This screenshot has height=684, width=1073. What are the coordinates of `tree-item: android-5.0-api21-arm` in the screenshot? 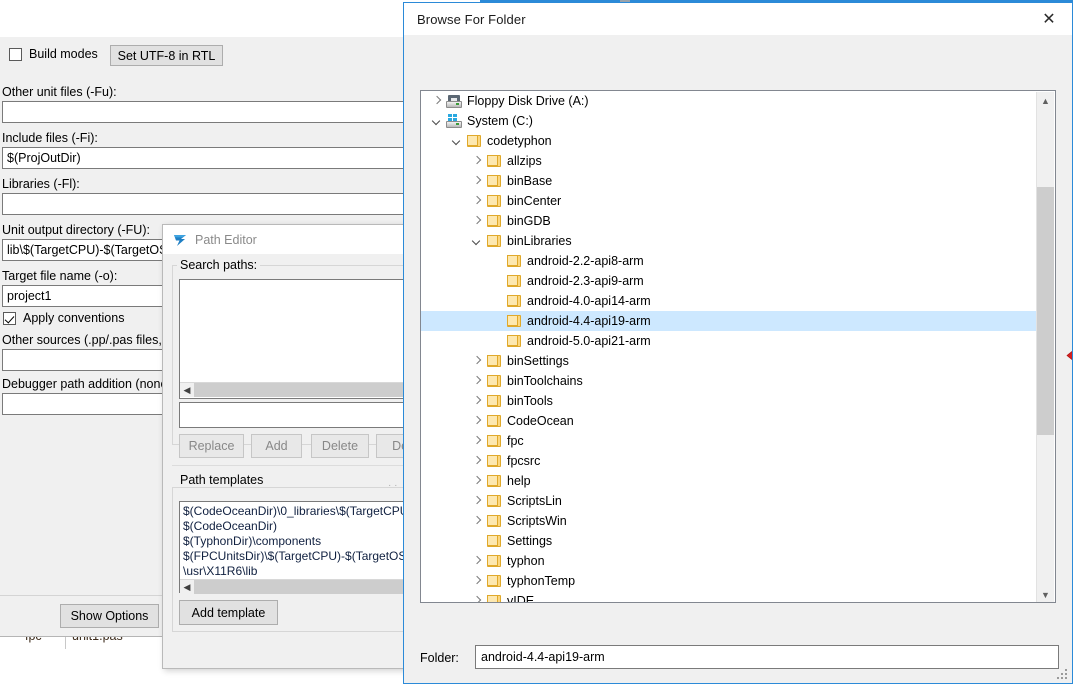 It's located at (729, 341).